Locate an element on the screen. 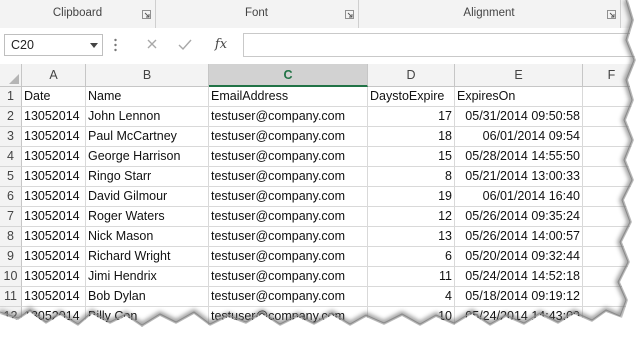  cell-c7: testuser@company.com is located at coordinates (288, 217).